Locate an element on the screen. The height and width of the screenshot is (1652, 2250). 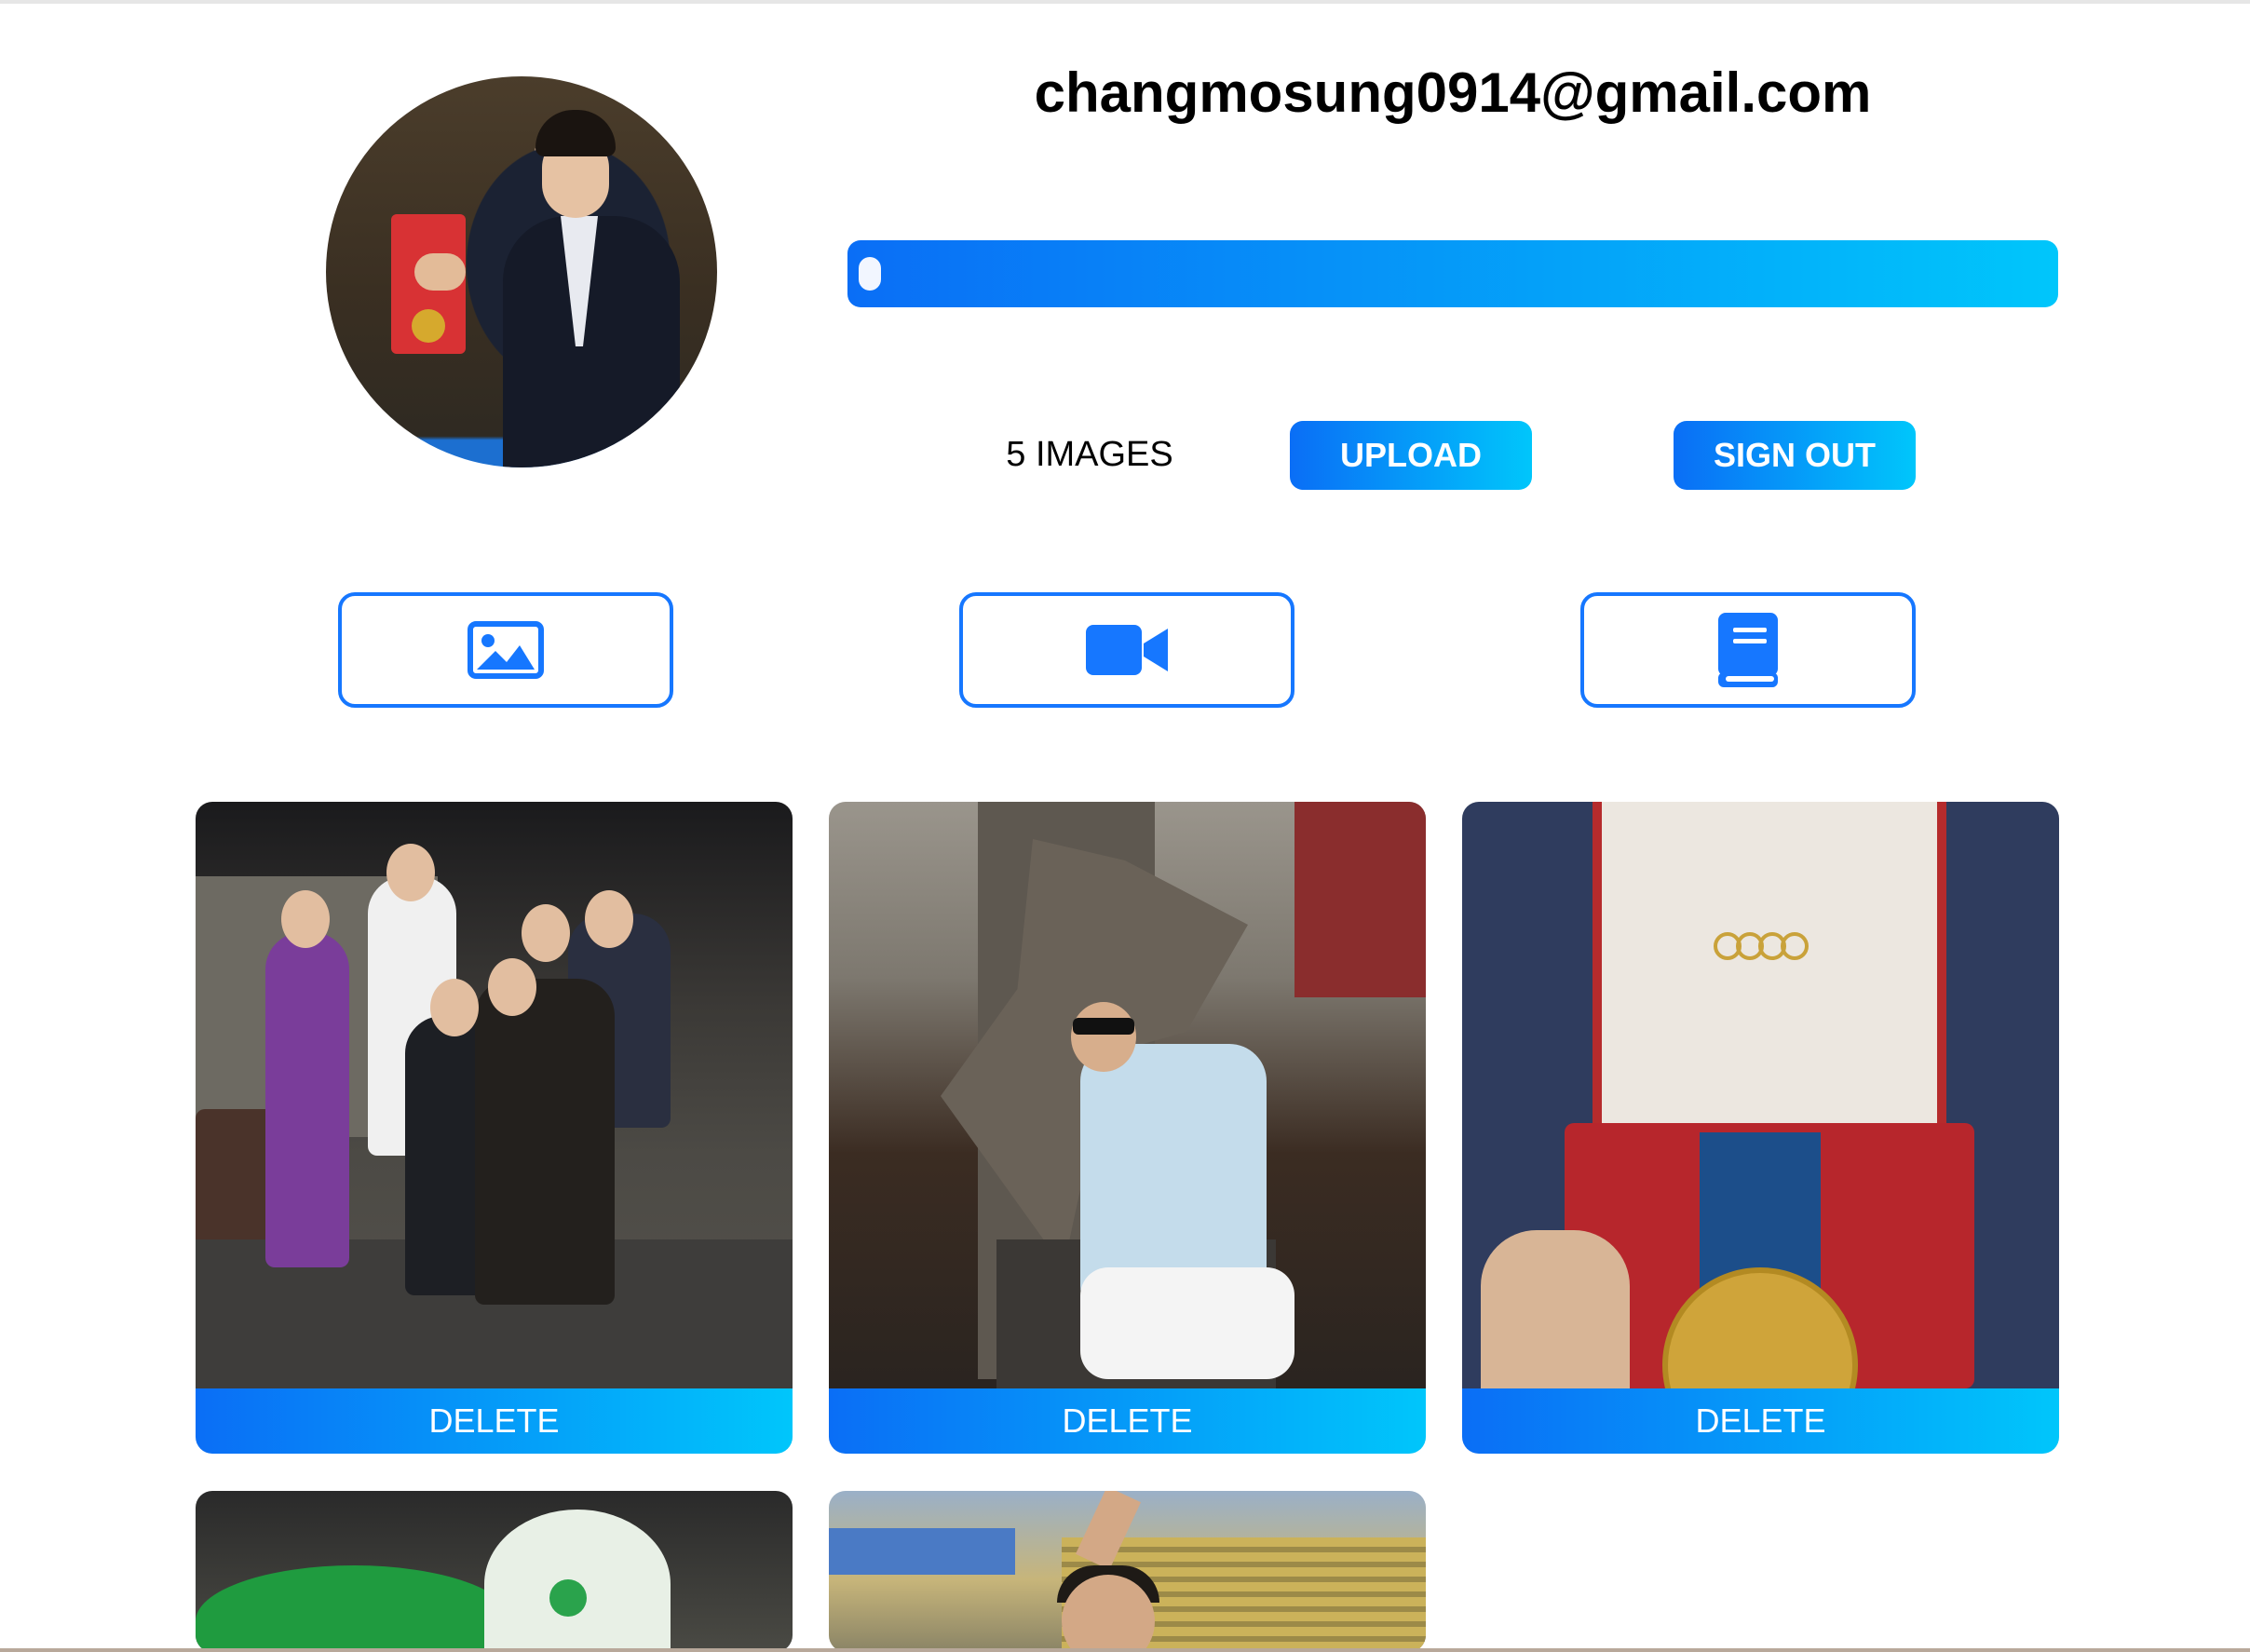
book-icon is located at coordinates (1748, 650).